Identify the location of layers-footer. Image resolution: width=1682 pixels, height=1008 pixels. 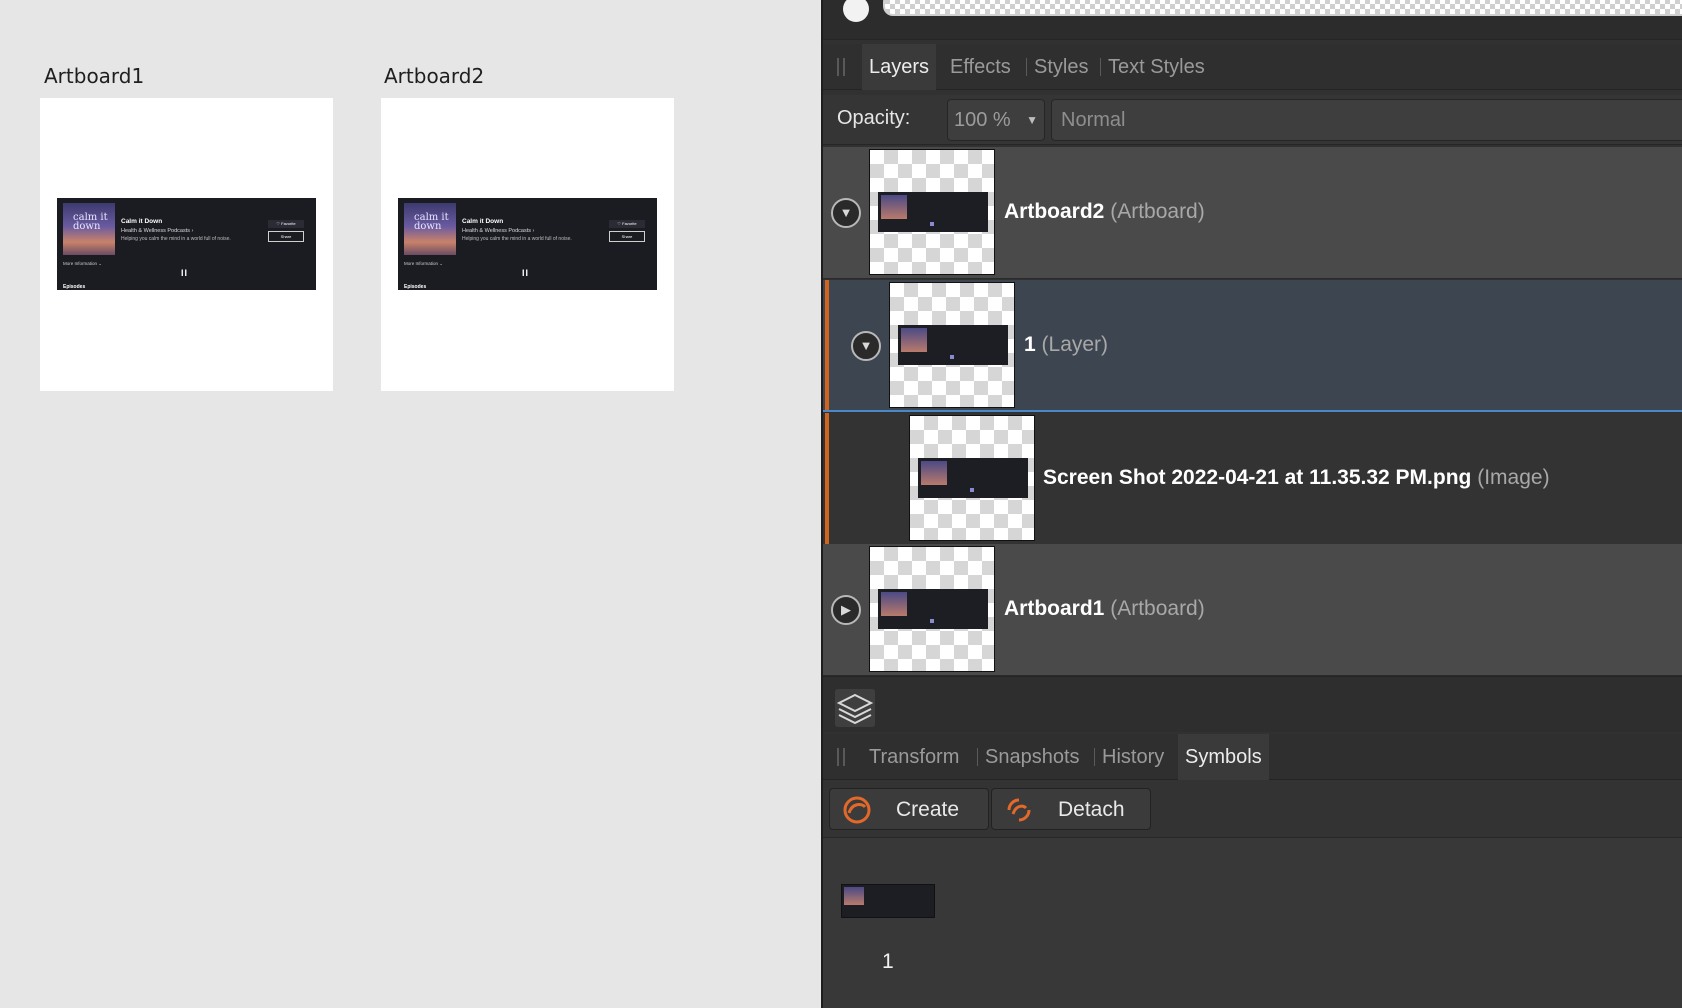
(1252, 704).